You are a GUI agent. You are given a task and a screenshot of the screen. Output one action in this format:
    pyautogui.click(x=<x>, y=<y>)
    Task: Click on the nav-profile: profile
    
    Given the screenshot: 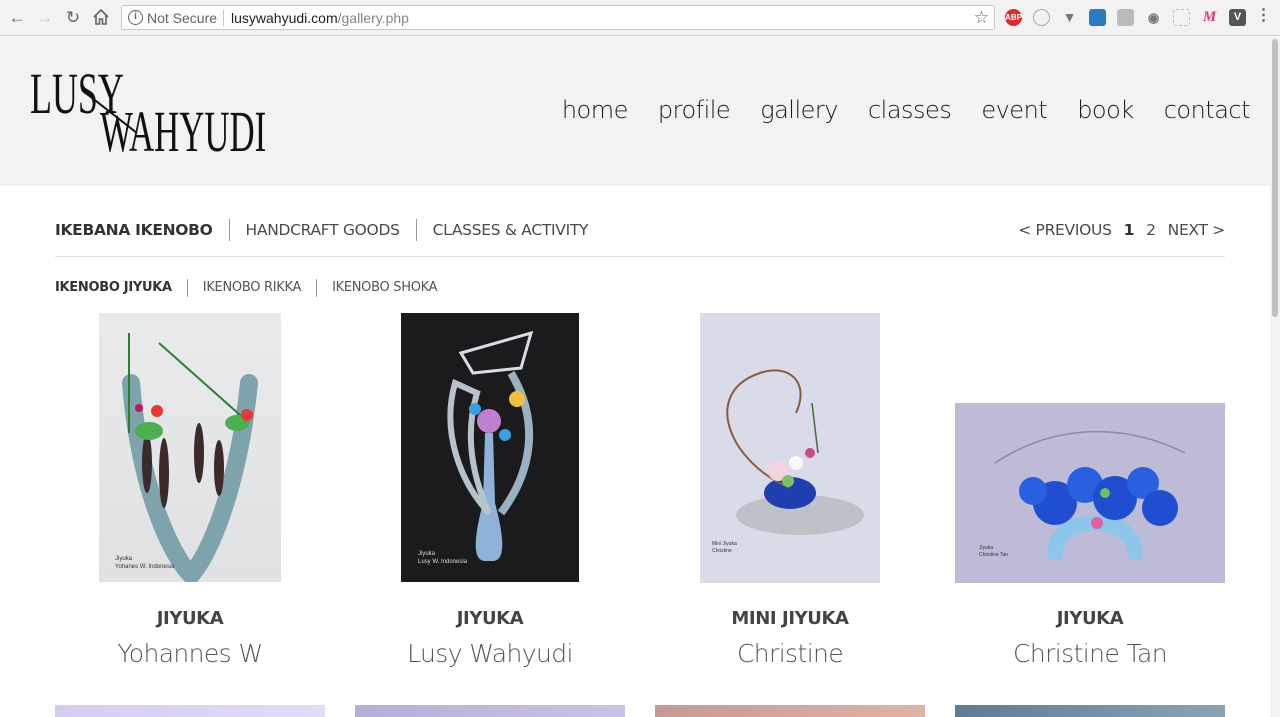 What is the action you would take?
    pyautogui.click(x=694, y=110)
    